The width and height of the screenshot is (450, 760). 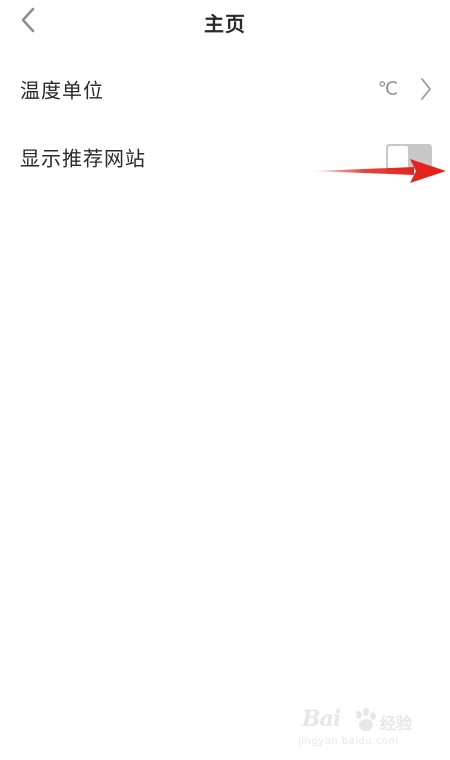 I want to click on watermark-suffix: 经验, so click(x=396, y=723).